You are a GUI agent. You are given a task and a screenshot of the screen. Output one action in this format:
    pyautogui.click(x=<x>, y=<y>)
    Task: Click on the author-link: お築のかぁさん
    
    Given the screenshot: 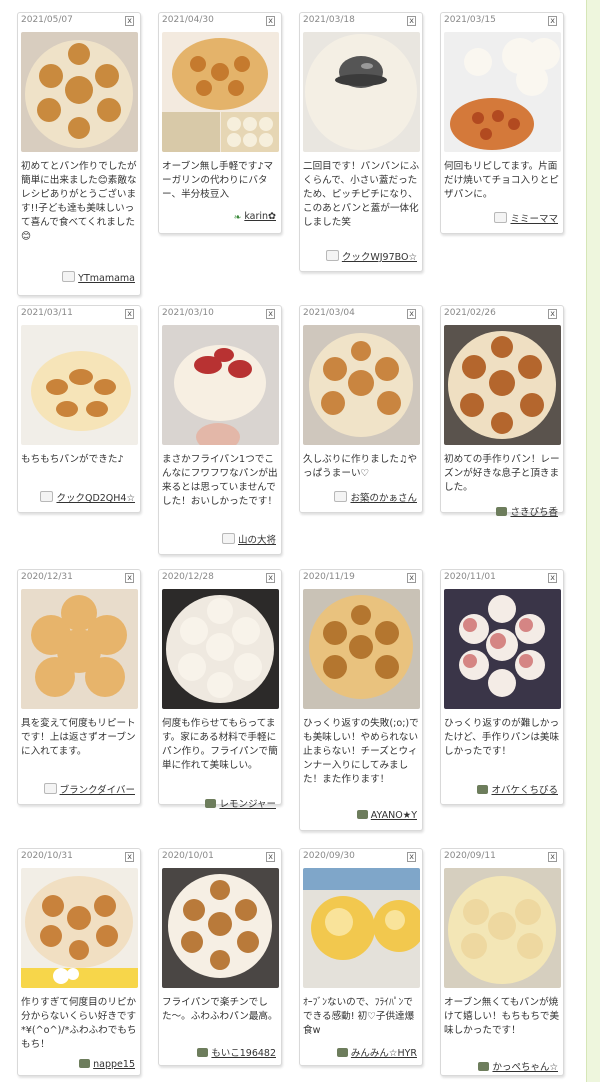 What is the action you would take?
    pyautogui.click(x=375, y=497)
    